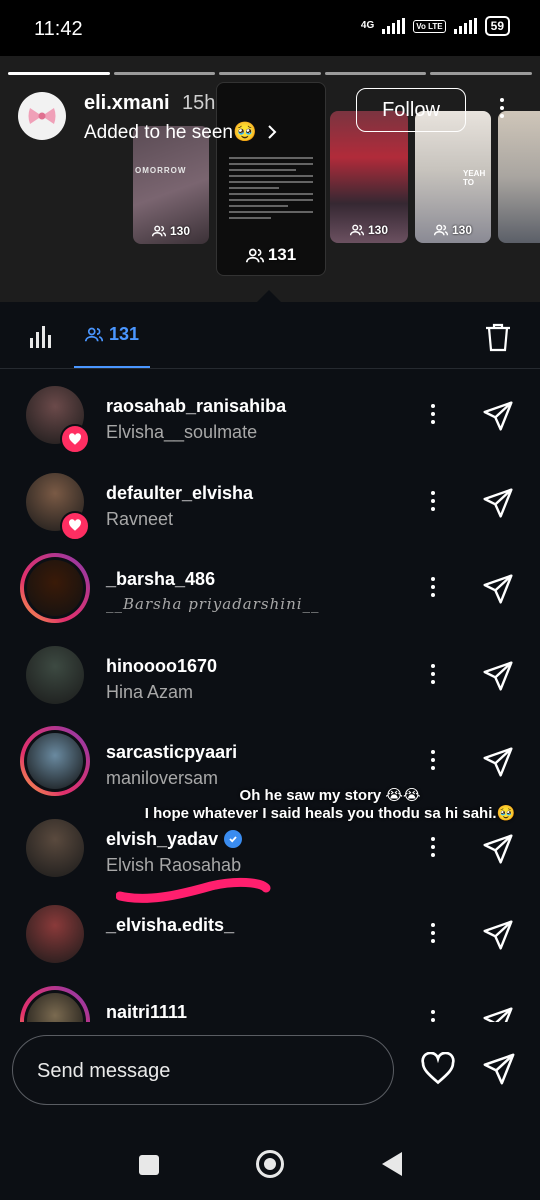 This screenshot has width=540, height=1200. Describe the element at coordinates (42, 336) in the screenshot. I see `insights-icon` at that location.